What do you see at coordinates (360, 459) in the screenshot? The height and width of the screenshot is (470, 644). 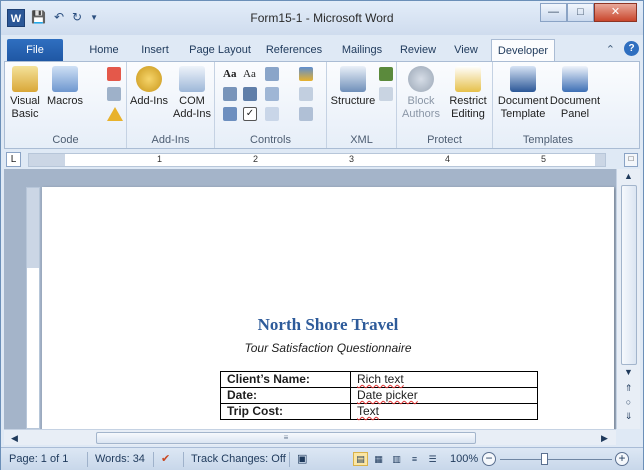 I see `print-layout-view-icon: ▤` at bounding box center [360, 459].